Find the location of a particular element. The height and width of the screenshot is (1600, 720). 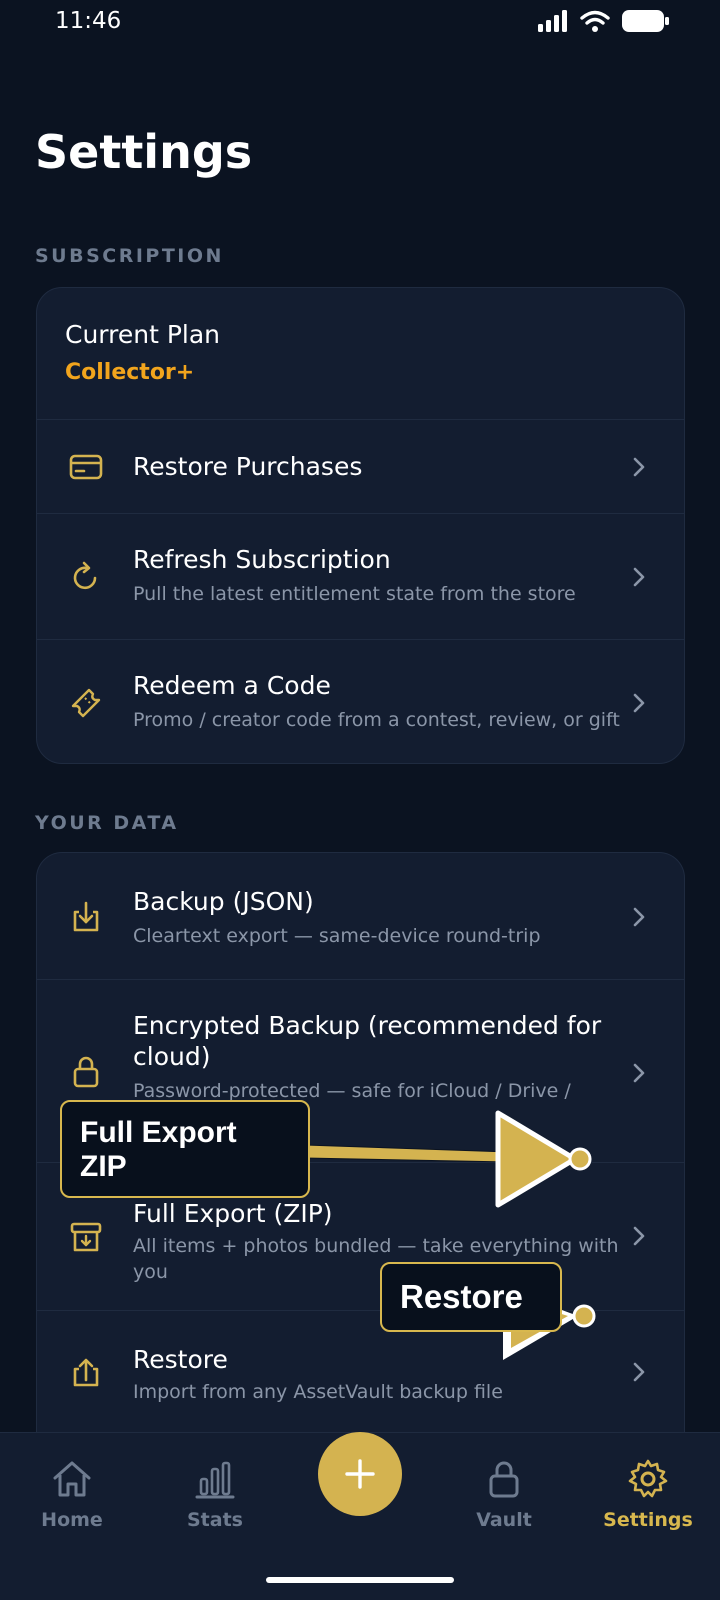

status-time: 11:46 is located at coordinates (88, 21).